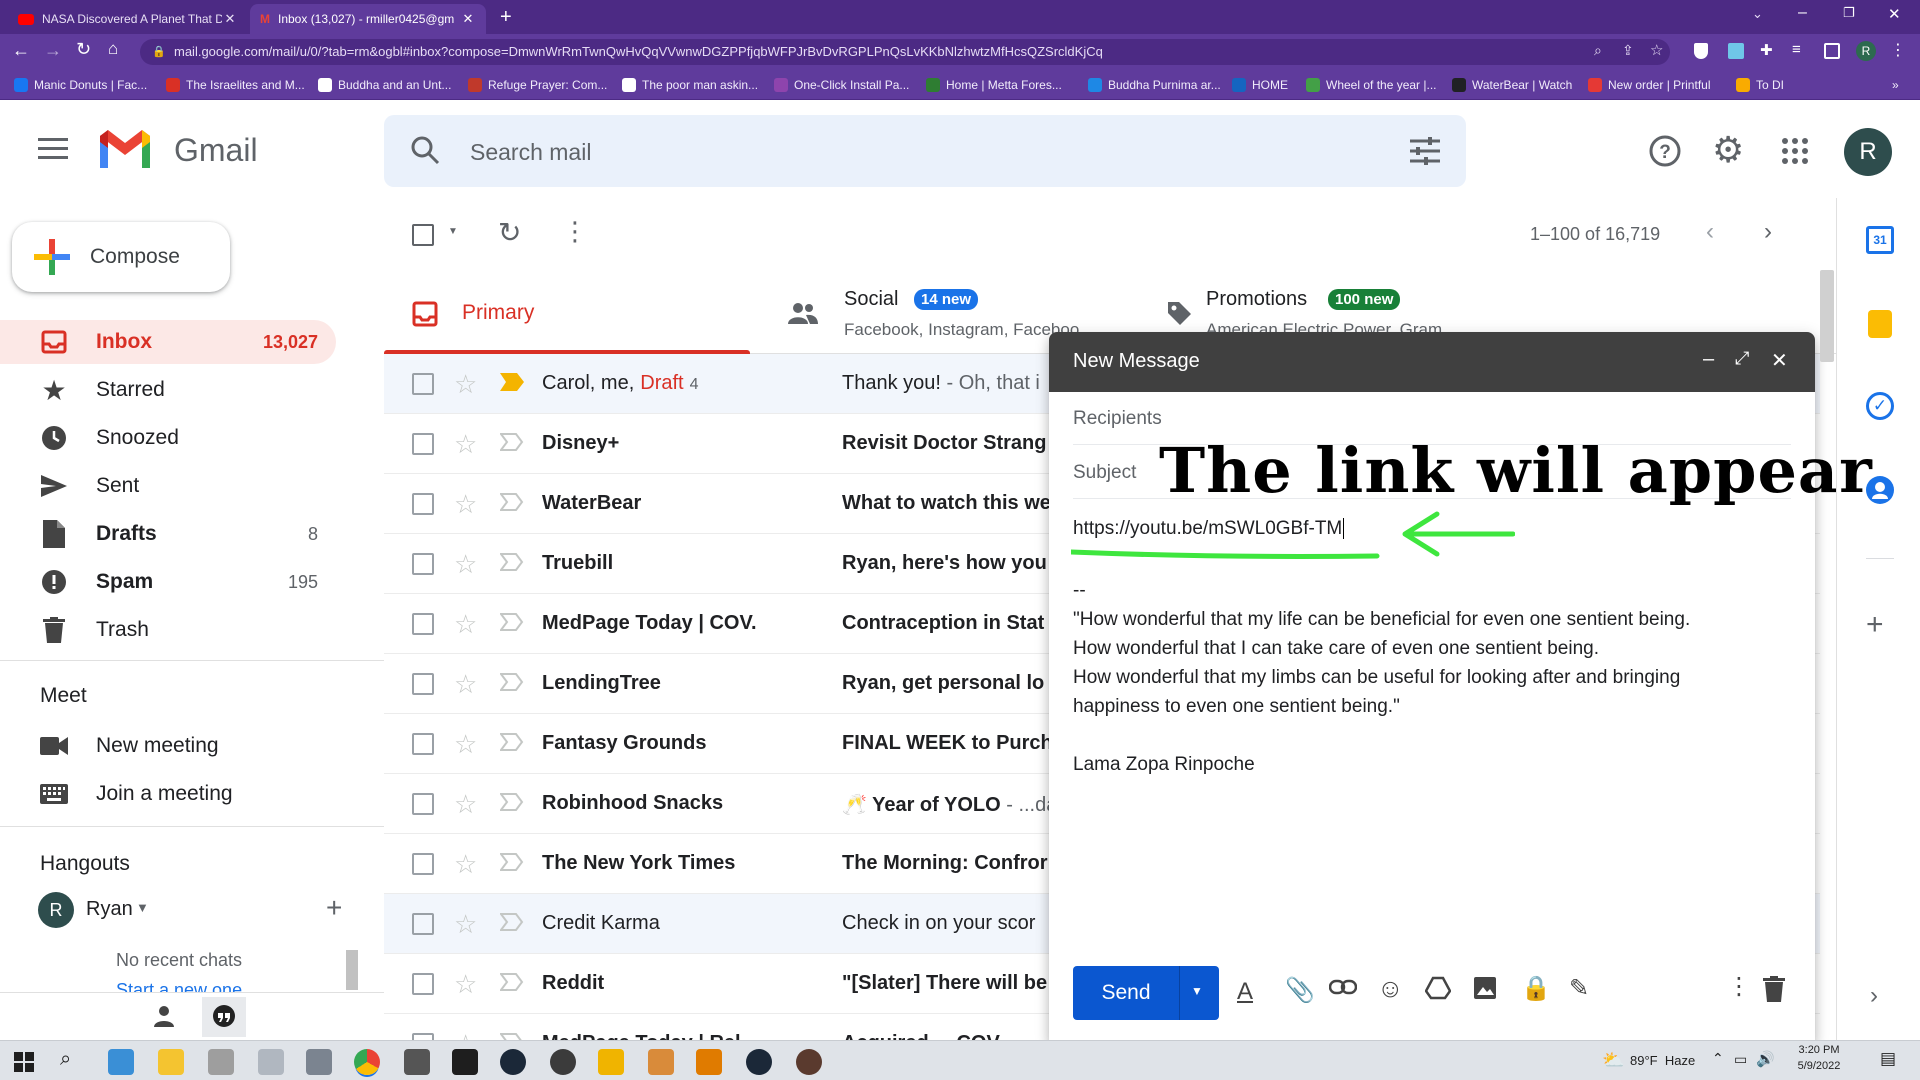 The image size is (1920, 1080). I want to click on zoom-icon: ⌕, so click(1598, 50).